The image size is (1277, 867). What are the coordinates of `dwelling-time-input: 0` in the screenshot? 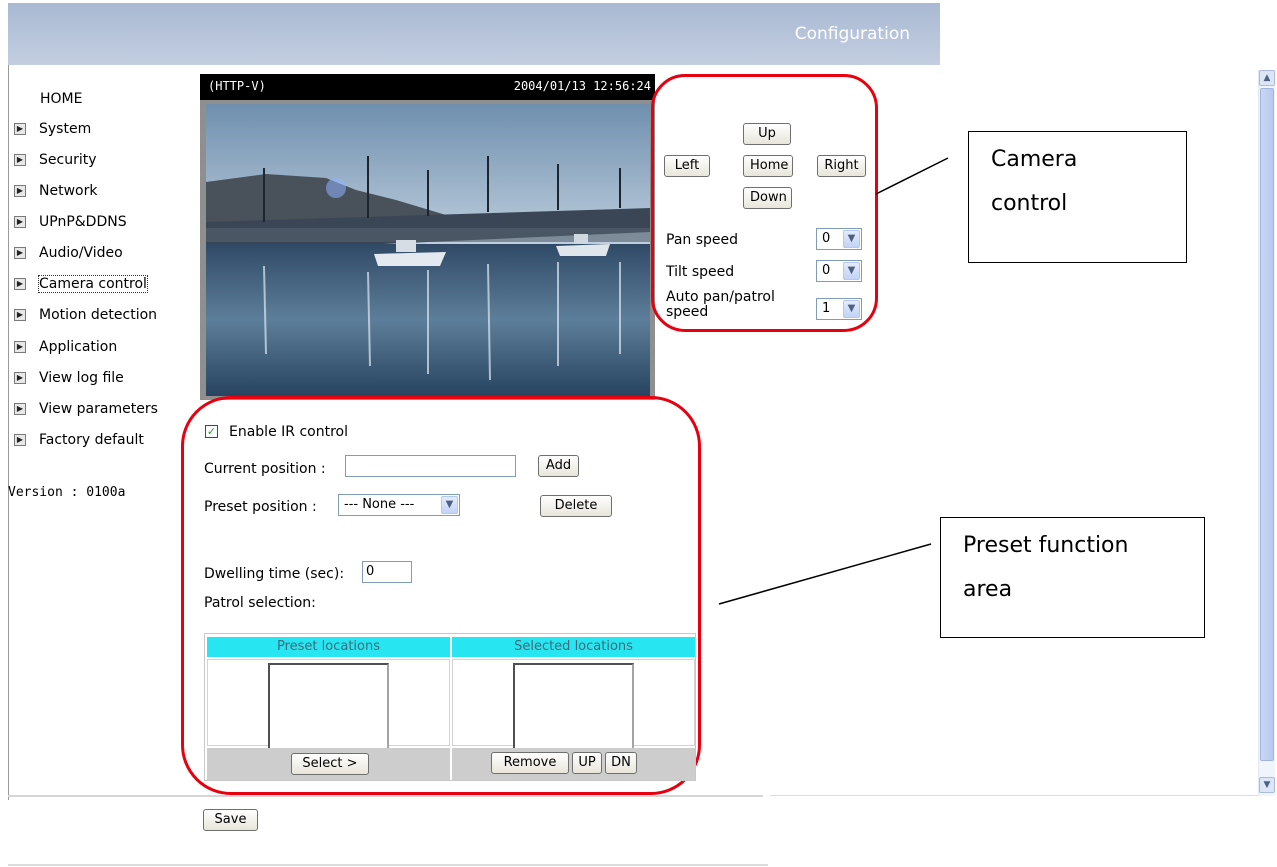 It's located at (387, 572).